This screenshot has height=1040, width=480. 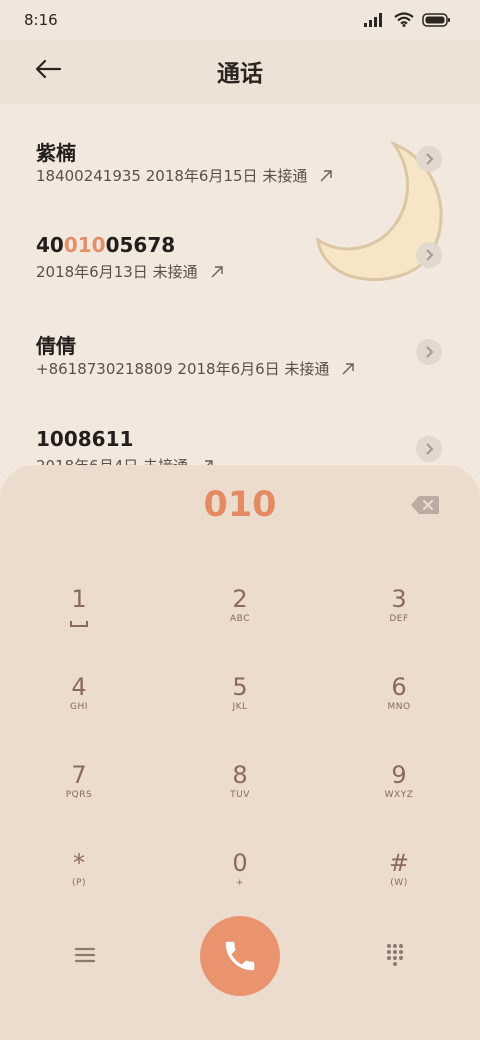 I want to click on status-bar: 8:16, so click(x=240, y=20).